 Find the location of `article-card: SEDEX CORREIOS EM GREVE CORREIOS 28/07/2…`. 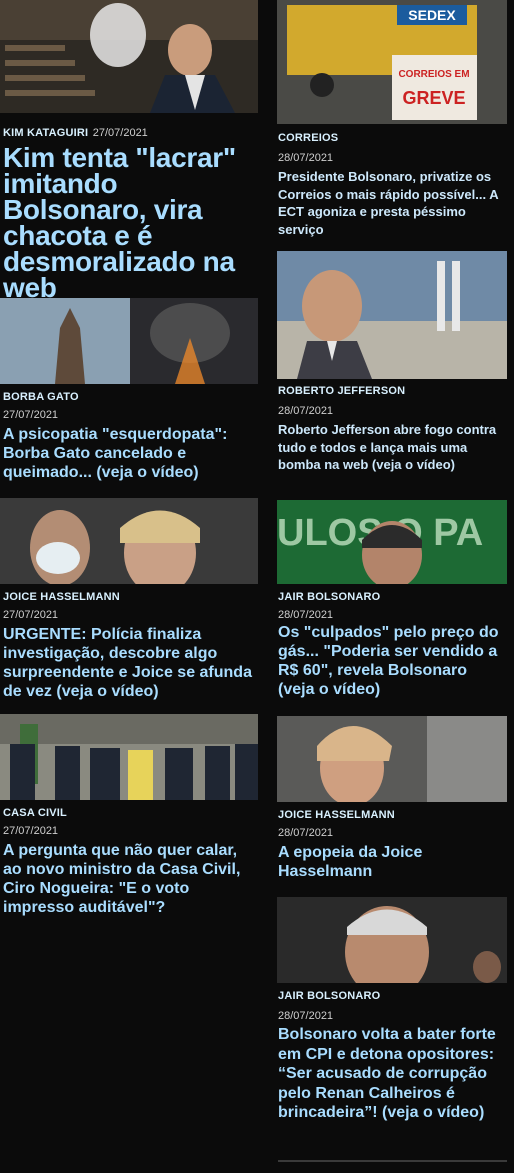

article-card: SEDEX CORREIOS EM GREVE CORREIOS 28/07/2… is located at coordinates (392, 119).